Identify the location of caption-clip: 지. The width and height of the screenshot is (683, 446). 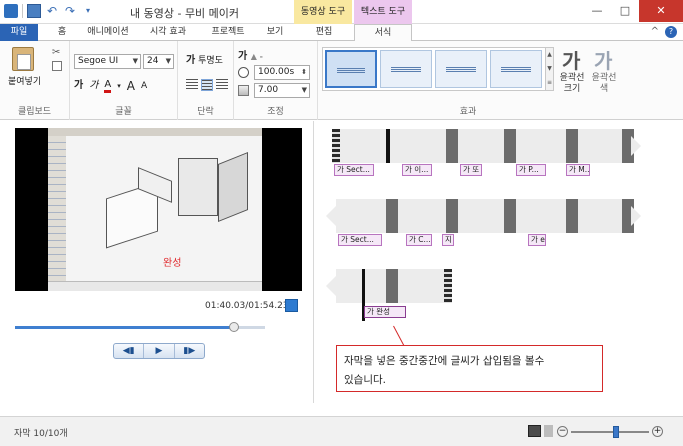
(448, 240).